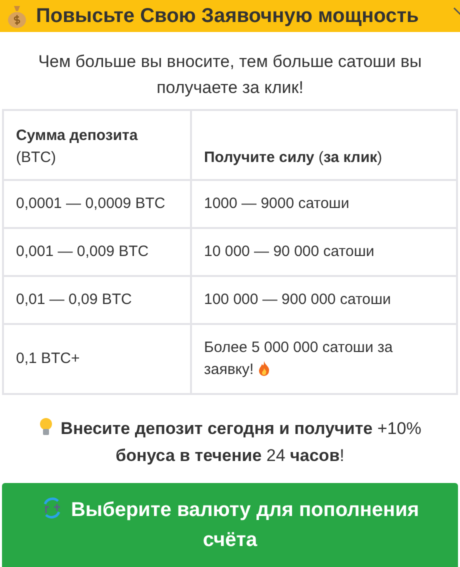 This screenshot has height=567, width=460. I want to click on flame-icon, so click(264, 368).